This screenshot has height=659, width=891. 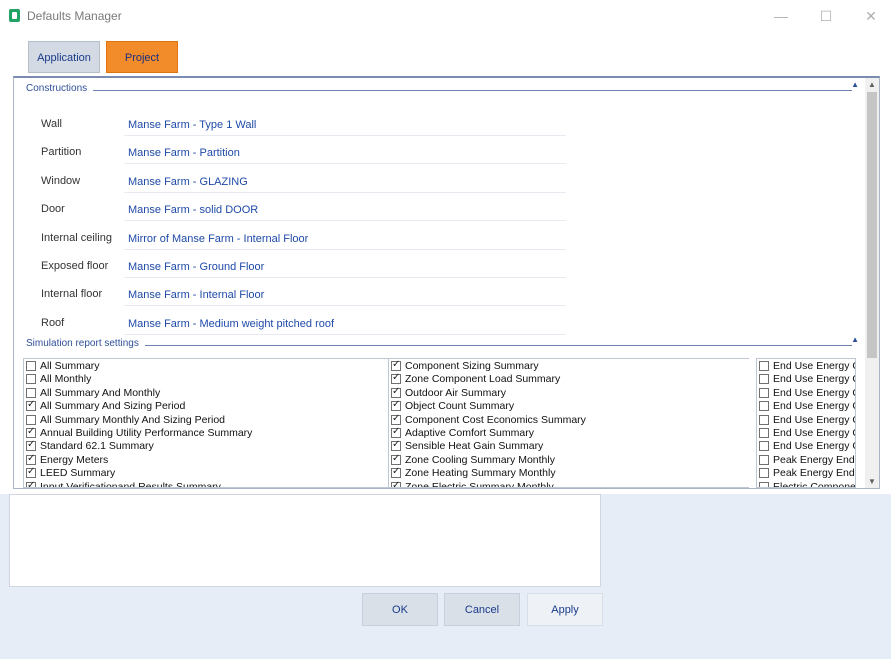 What do you see at coordinates (565, 609) in the screenshot?
I see `apply-button: Apply` at bounding box center [565, 609].